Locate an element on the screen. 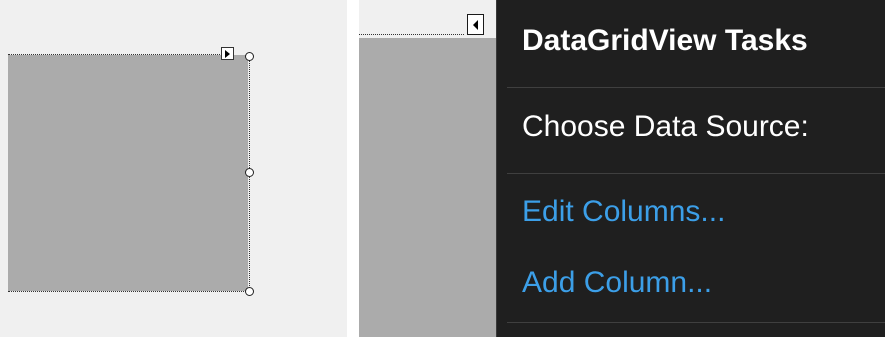 Image resolution: width=885 pixels, height=337 pixels. triangle-right-icon is located at coordinates (227, 53).